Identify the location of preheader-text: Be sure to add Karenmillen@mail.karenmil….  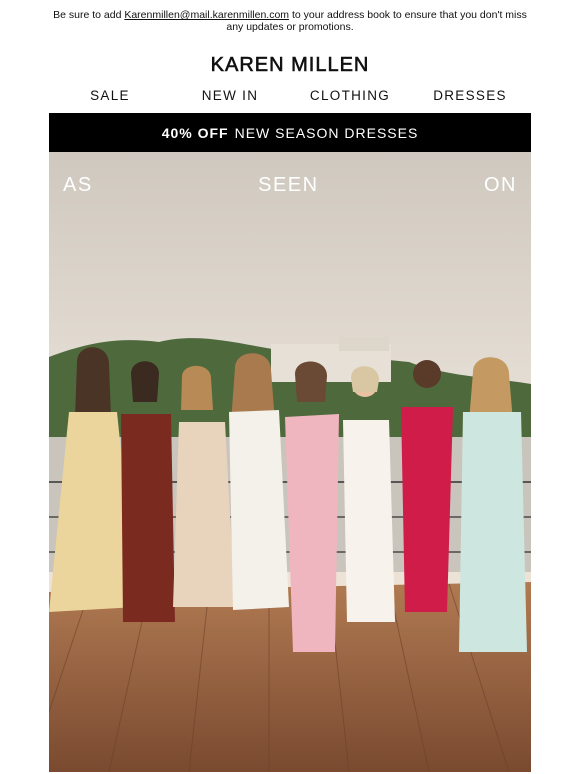
(290, 16).